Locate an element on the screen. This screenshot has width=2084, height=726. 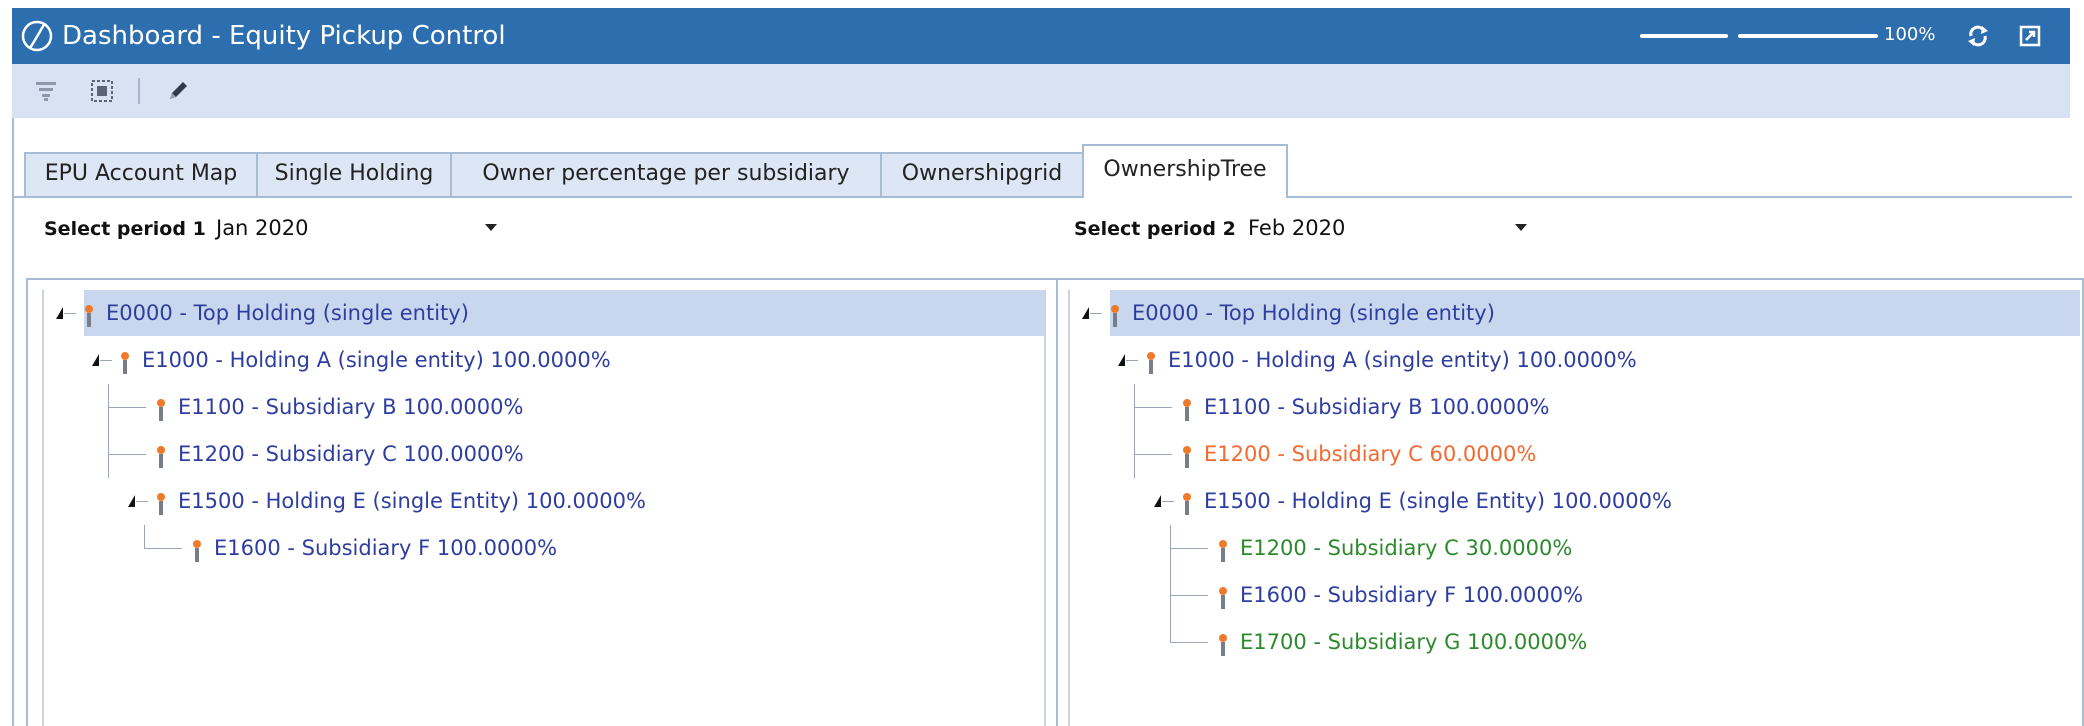
toolbar-separator is located at coordinates (139, 91).